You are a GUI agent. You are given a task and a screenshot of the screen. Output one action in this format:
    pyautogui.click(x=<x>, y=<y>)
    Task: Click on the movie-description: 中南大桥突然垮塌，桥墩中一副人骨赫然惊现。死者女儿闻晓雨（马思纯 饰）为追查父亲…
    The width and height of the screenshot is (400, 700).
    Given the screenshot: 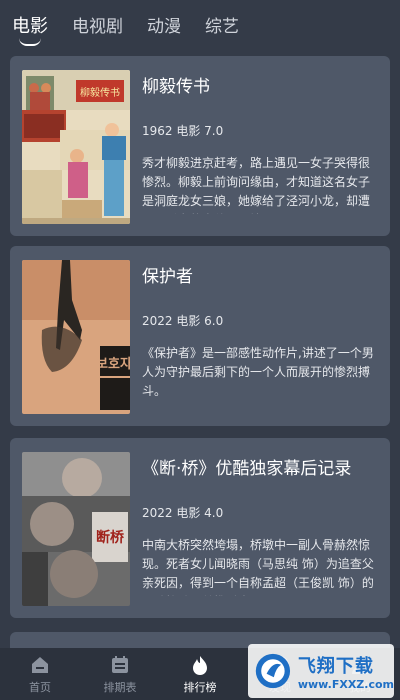 What is the action you would take?
    pyautogui.click(x=258, y=567)
    